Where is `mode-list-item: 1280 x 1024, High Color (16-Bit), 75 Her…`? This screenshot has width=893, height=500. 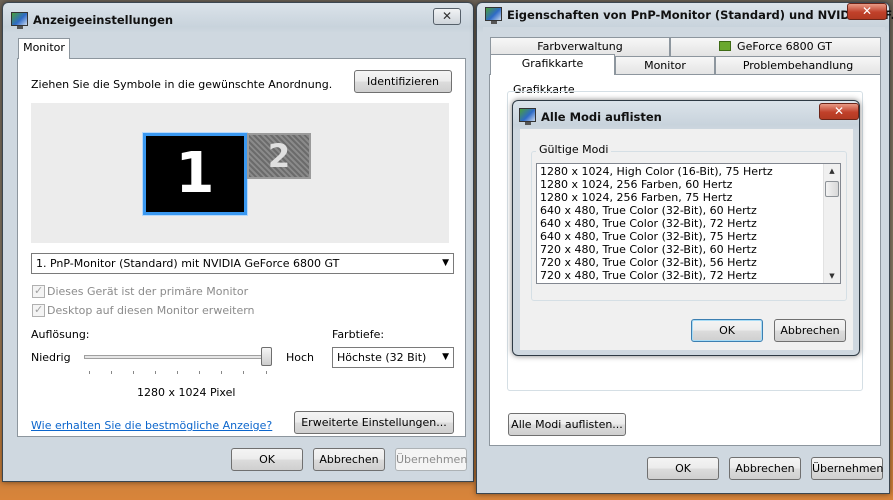 mode-list-item: 1280 x 1024, High Color (16-Bit), 75 Her… is located at coordinates (680, 171).